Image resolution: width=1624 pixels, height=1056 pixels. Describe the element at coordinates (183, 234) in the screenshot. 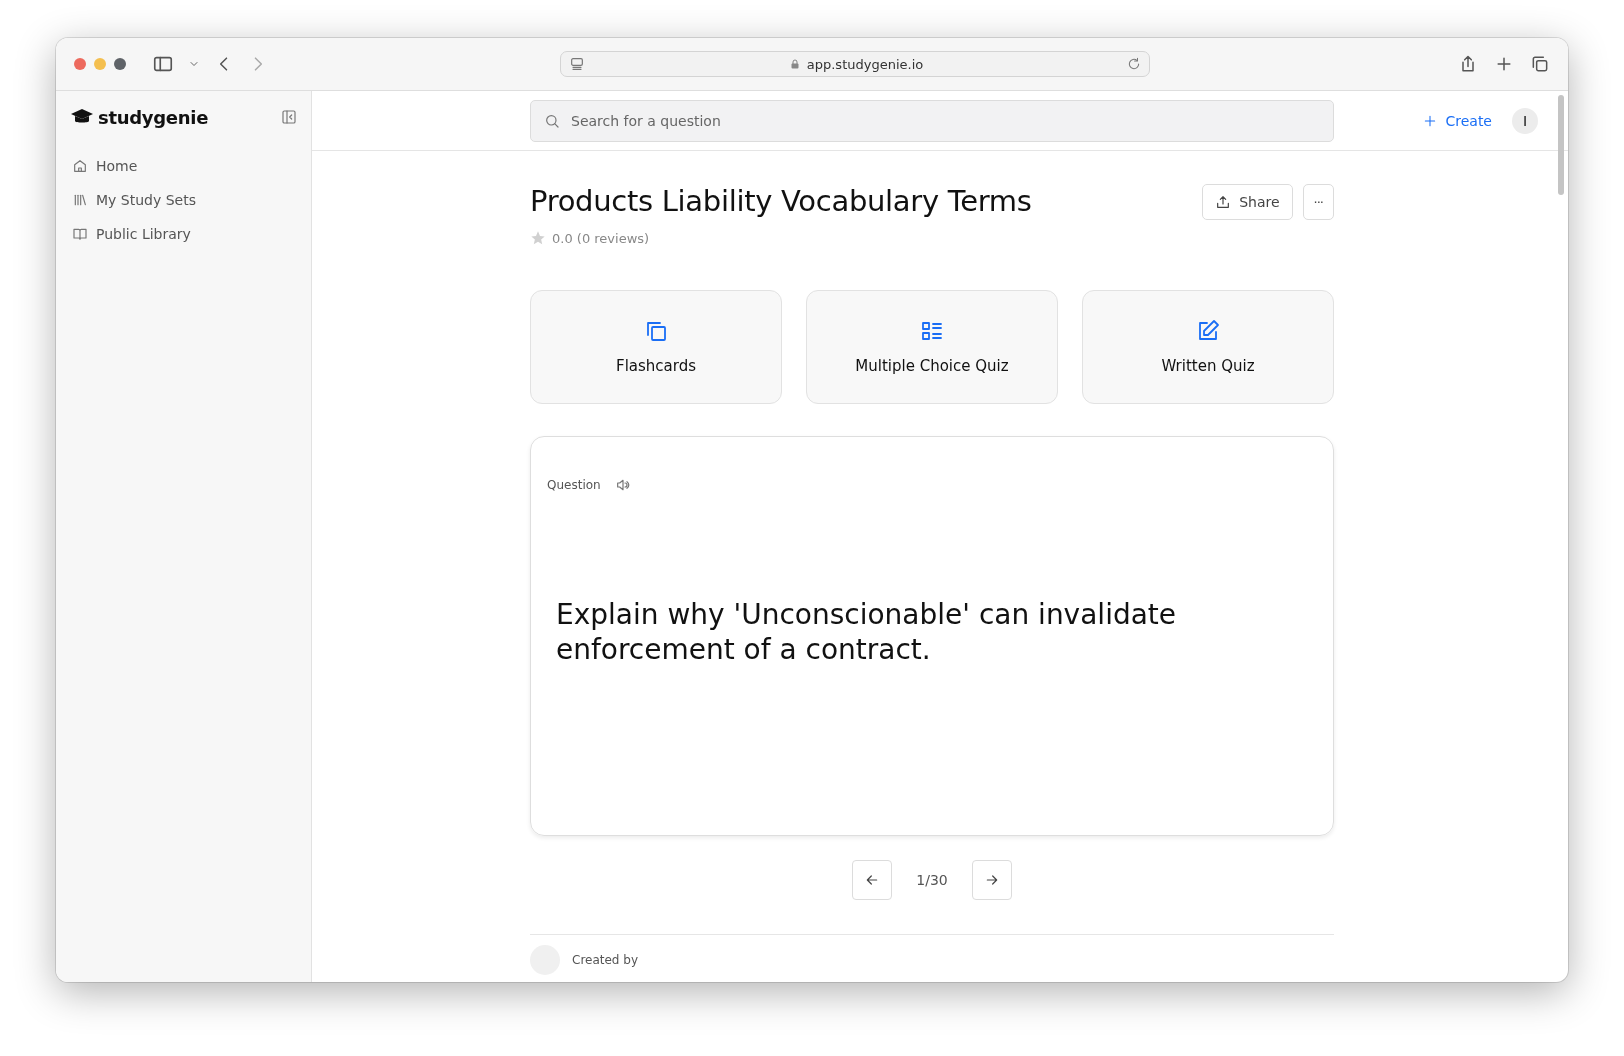

I see `sidebar-item: Public Library` at that location.